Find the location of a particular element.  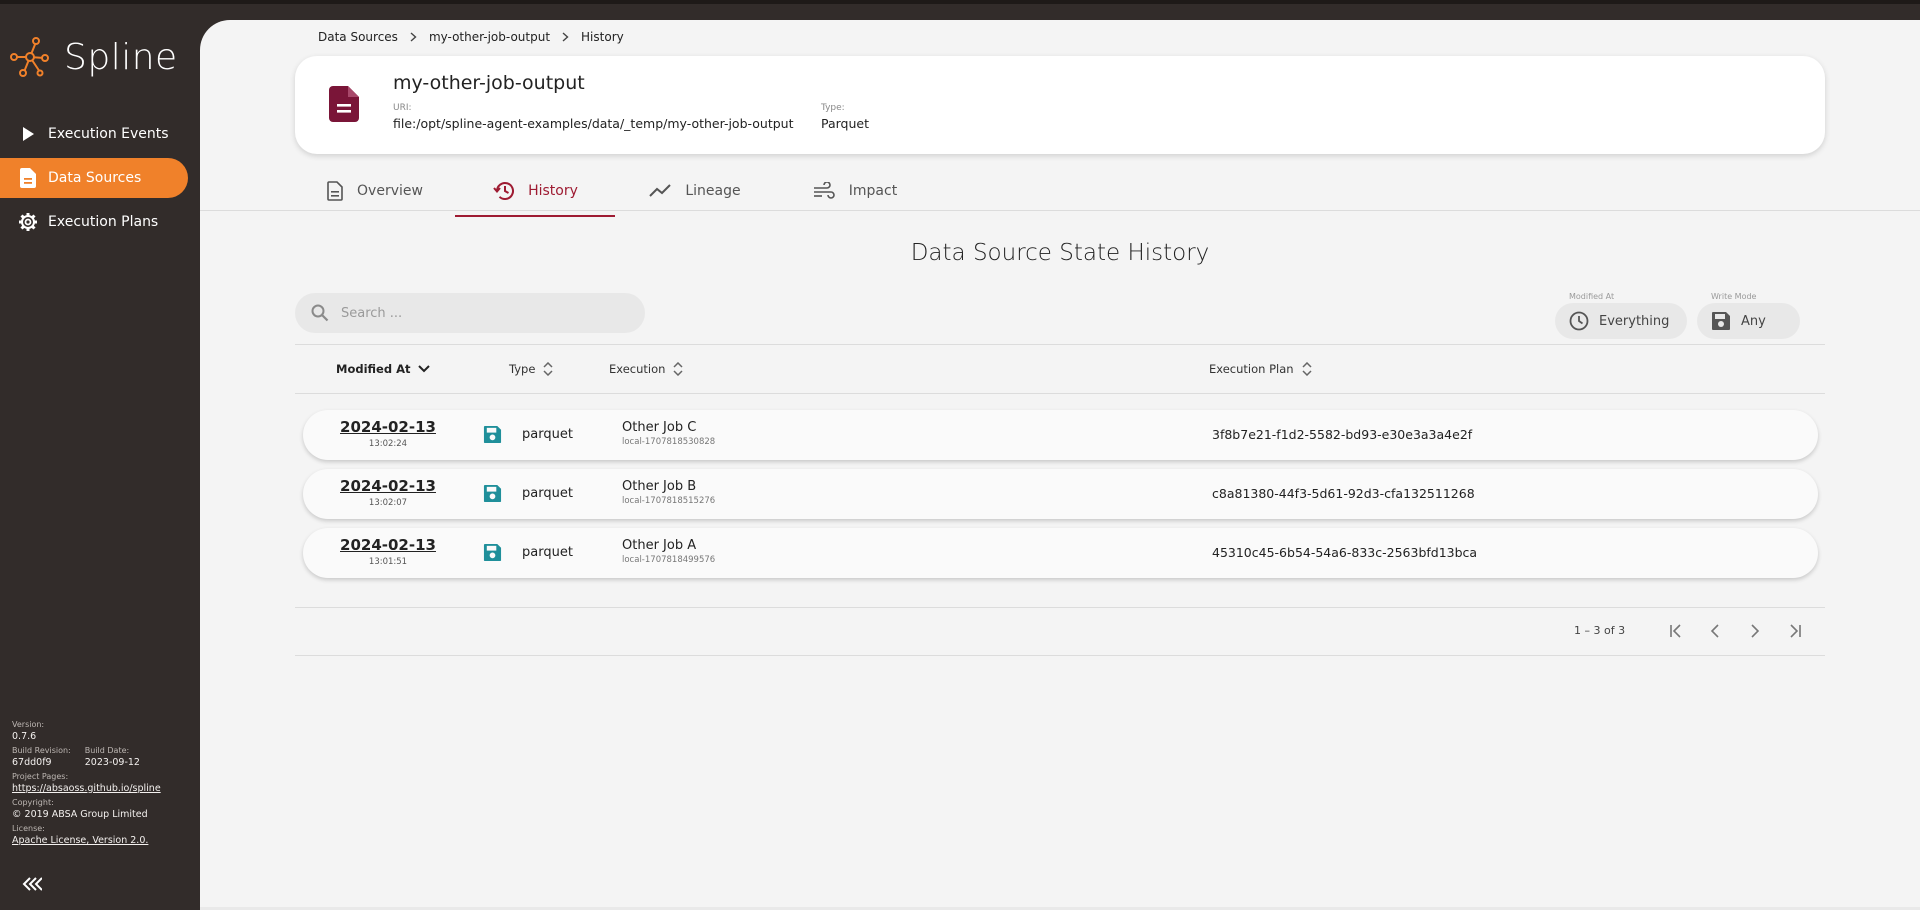

last-page-button is located at coordinates (1795, 631).